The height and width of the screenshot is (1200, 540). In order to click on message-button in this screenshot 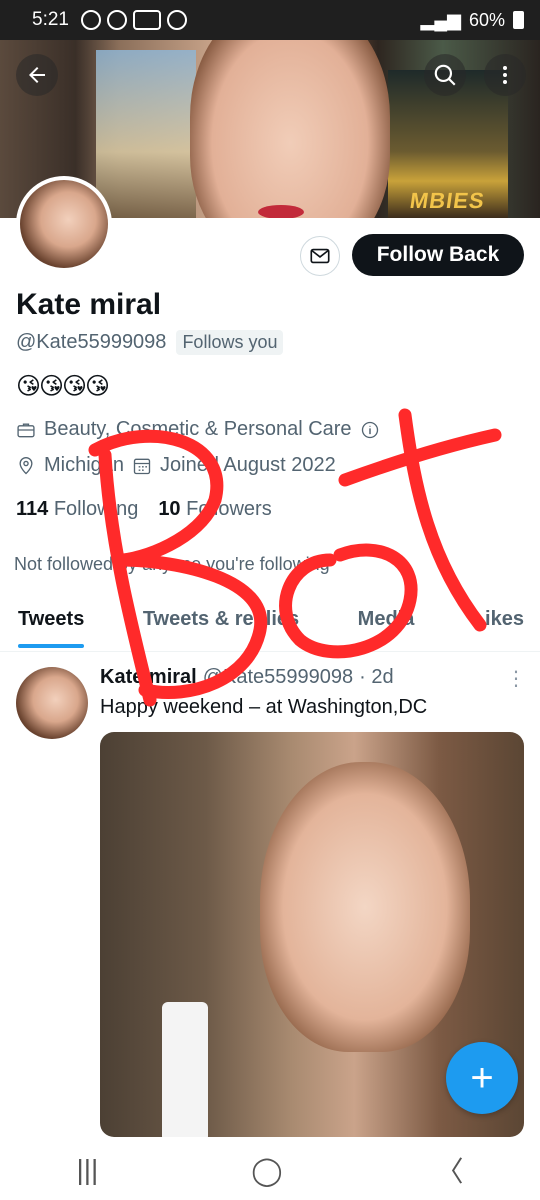, I will do `click(320, 256)`.